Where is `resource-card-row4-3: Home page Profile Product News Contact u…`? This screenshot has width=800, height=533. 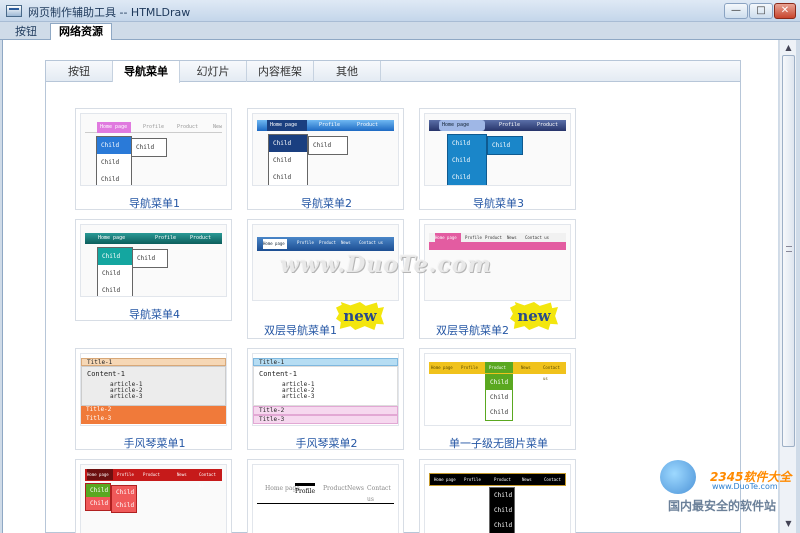
resource-card-row4-3: Home page Profile Product News Contact u… is located at coordinates (497, 496).